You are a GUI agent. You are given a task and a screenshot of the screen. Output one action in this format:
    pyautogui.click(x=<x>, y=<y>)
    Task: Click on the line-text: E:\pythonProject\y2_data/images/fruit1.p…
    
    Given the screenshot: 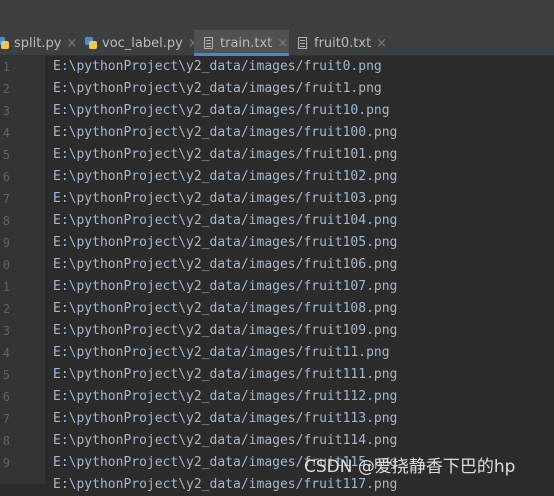 What is the action you would take?
    pyautogui.click(x=217, y=88)
    